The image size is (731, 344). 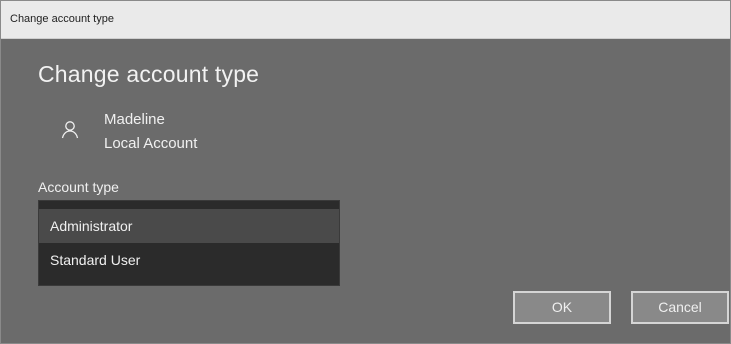 What do you see at coordinates (62, 19) in the screenshot?
I see `window-title: Change account type` at bounding box center [62, 19].